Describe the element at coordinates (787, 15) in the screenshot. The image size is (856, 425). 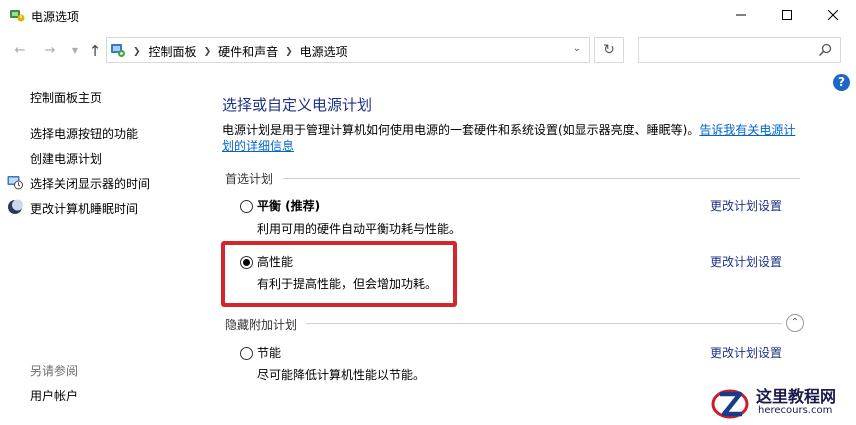
I see `maximize-button` at that location.